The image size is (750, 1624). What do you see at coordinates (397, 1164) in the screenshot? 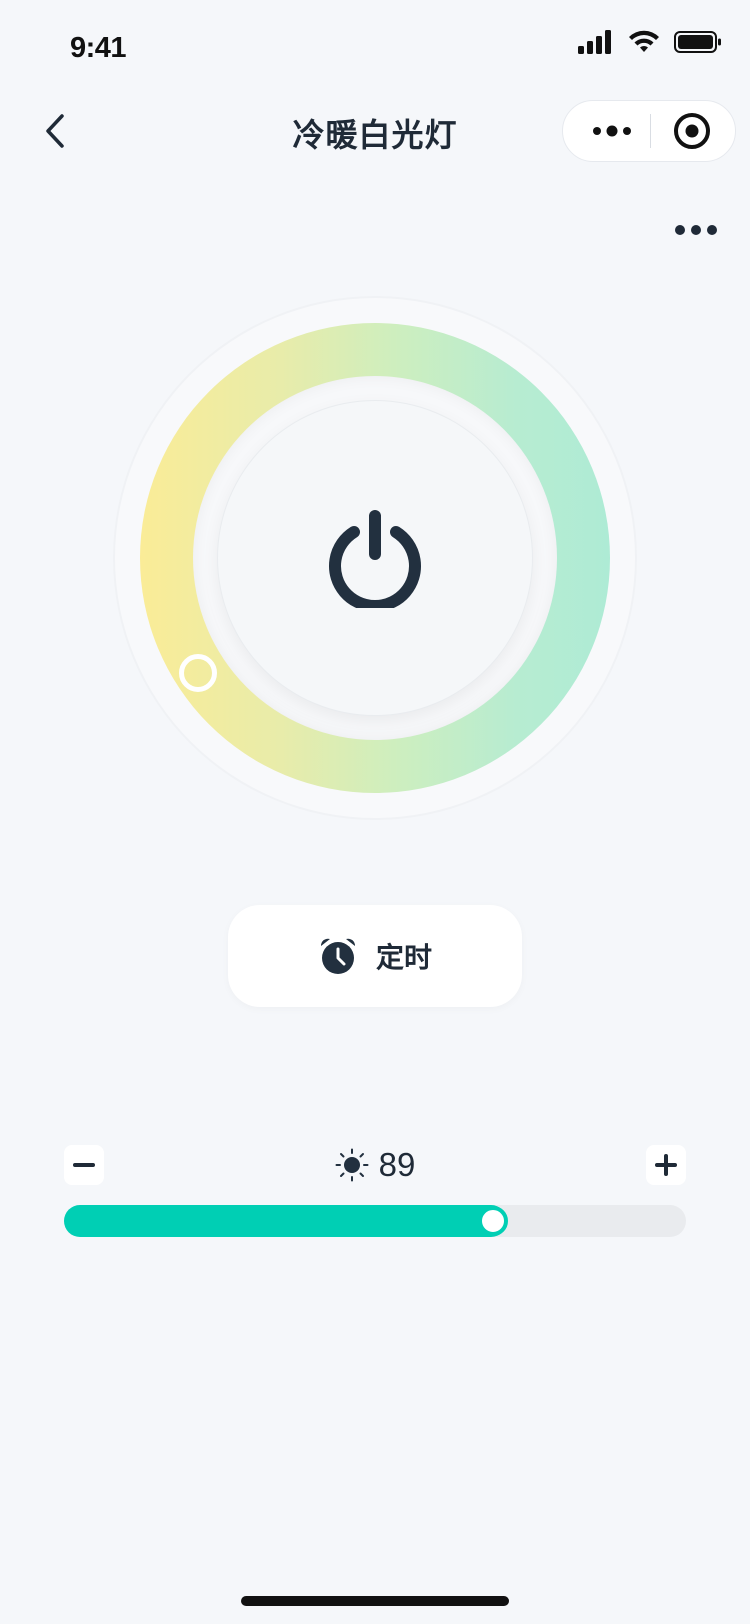
I see `brightness-value: 89` at bounding box center [397, 1164].